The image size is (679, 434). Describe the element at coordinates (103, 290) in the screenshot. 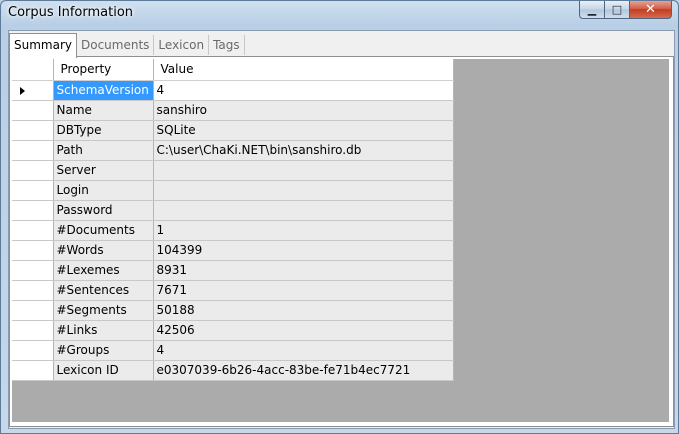

I see `property-cell: #Sentences` at that location.